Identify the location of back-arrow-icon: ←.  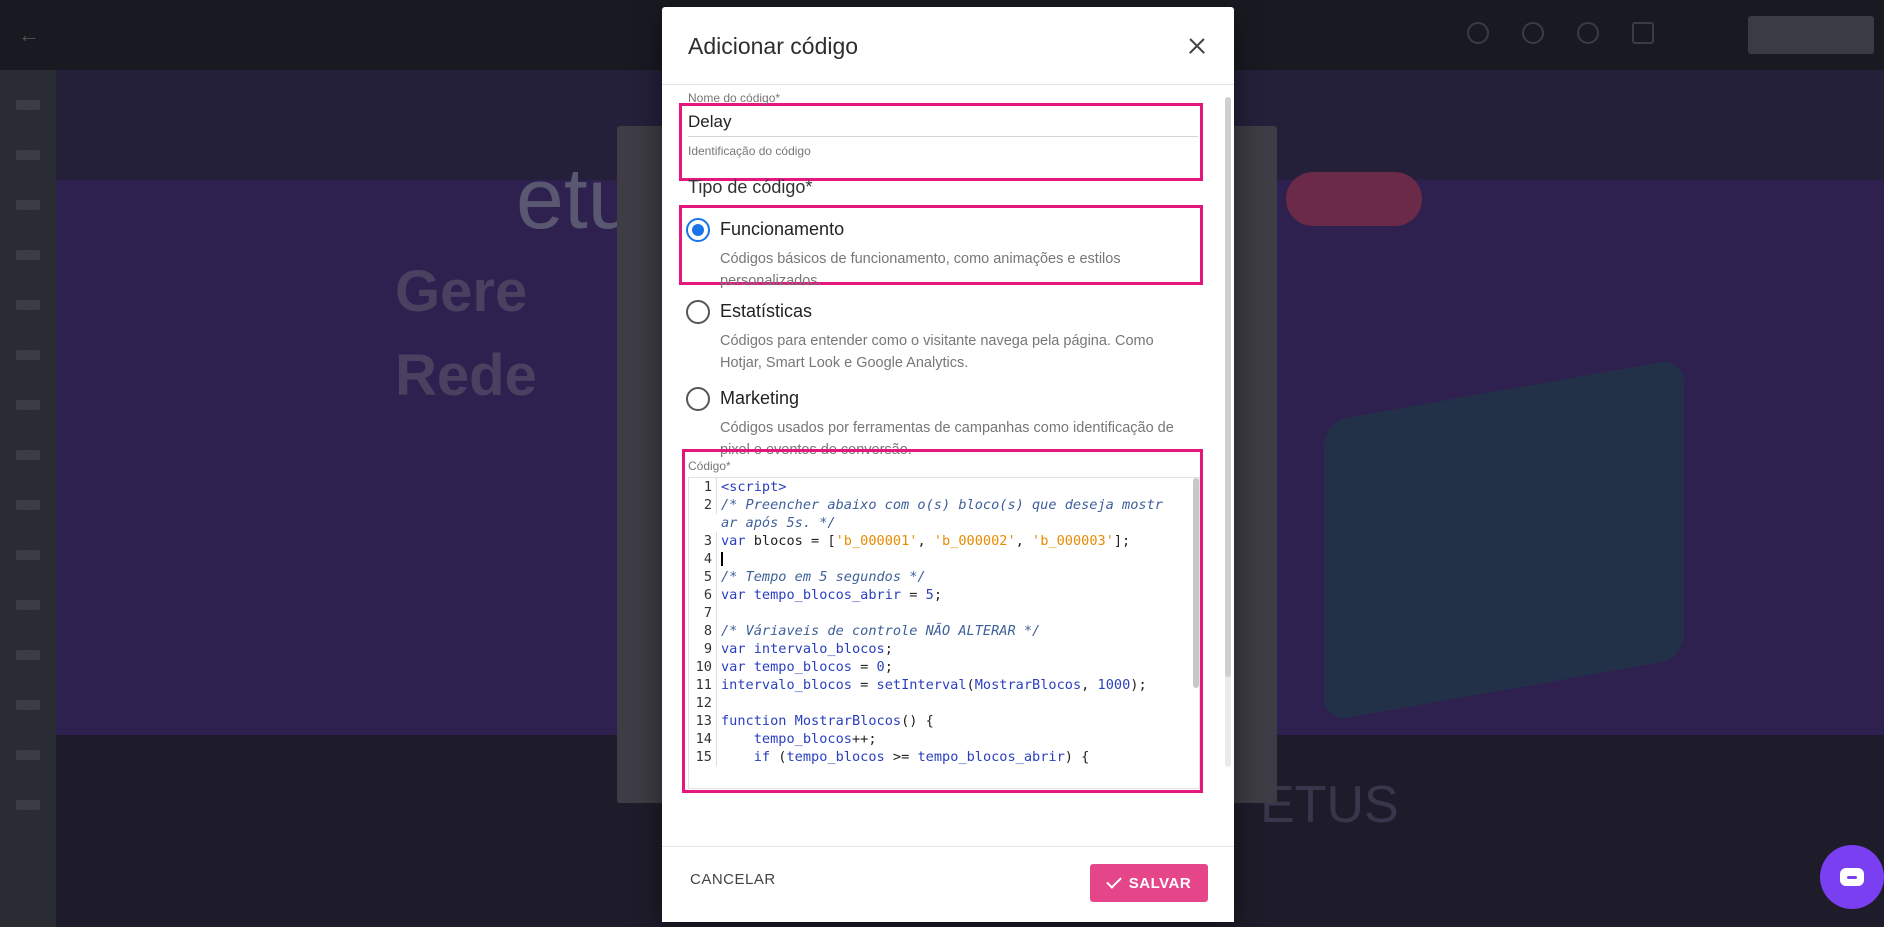
(29, 34).